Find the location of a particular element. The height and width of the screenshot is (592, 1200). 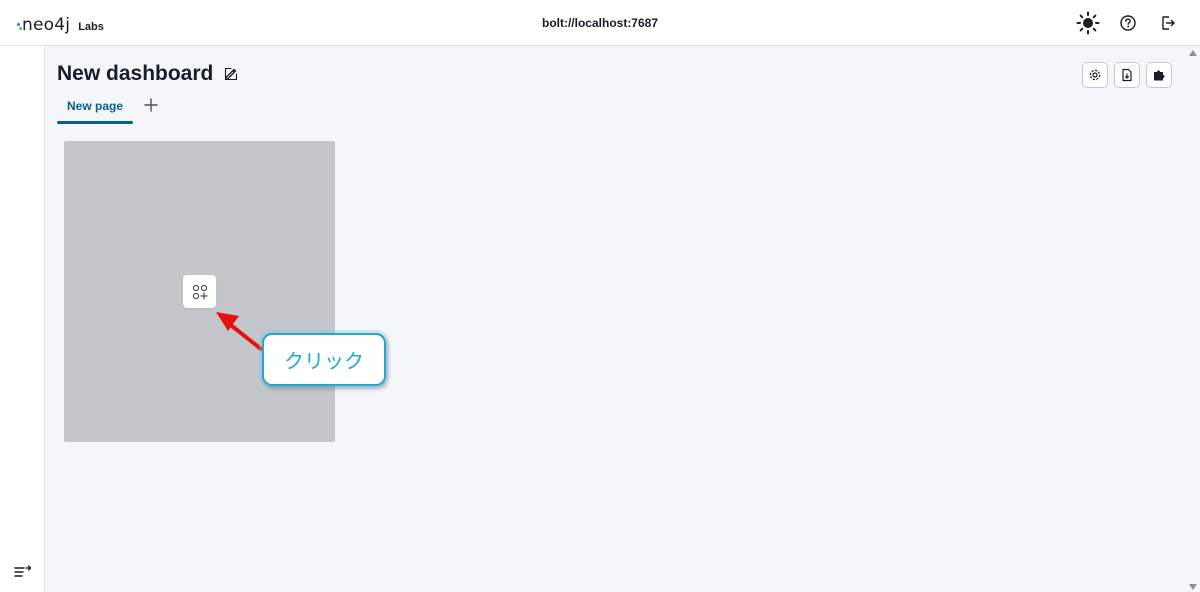

scrollbar is located at coordinates (1193, 319).